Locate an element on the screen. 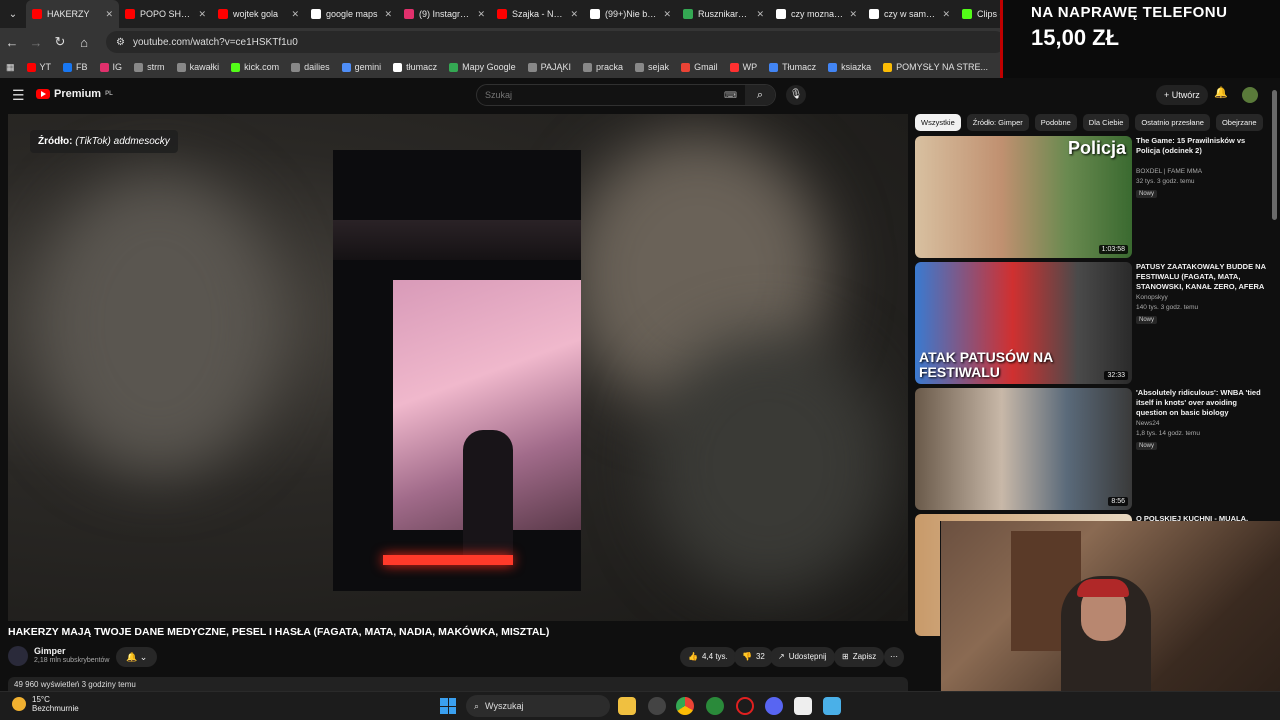  browser-tab: wojtek gola ✕ is located at coordinates (258, 14).